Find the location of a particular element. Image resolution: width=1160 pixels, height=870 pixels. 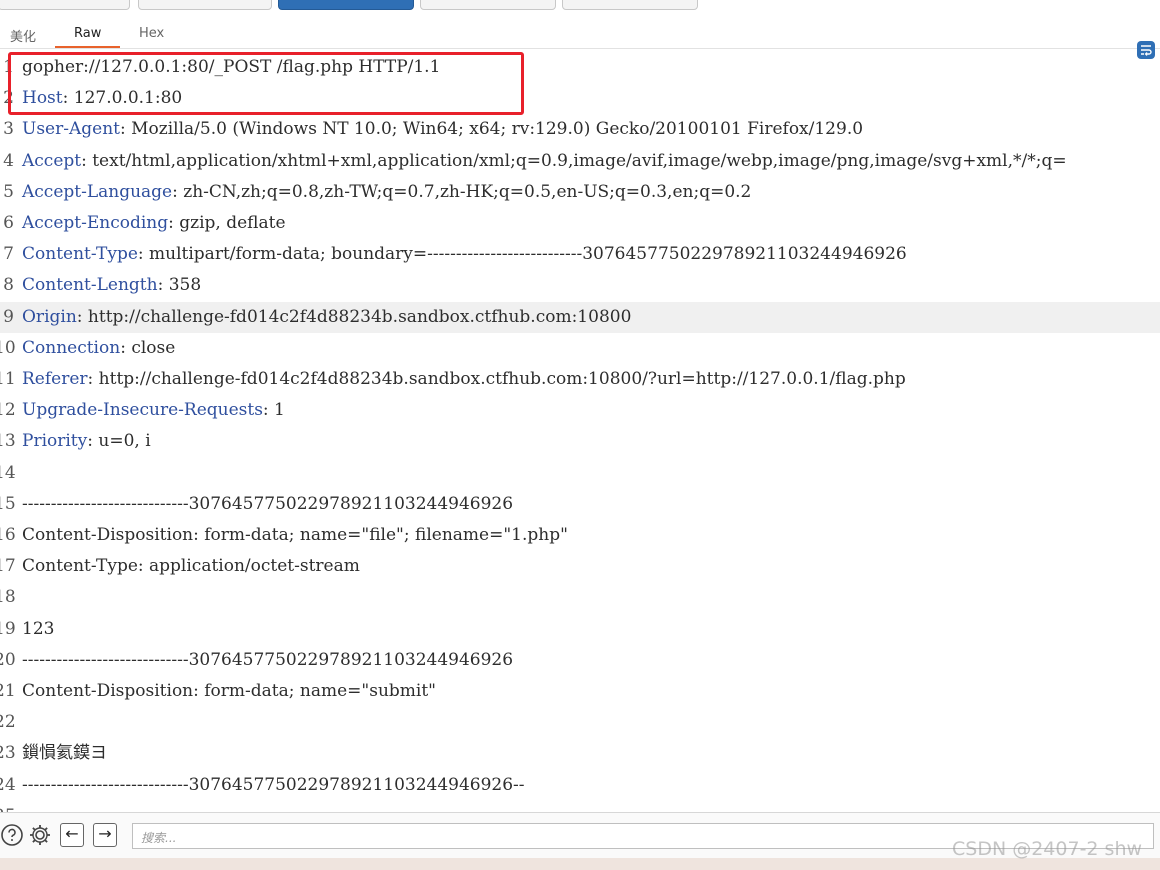

header-name: Origin is located at coordinates (49, 316).